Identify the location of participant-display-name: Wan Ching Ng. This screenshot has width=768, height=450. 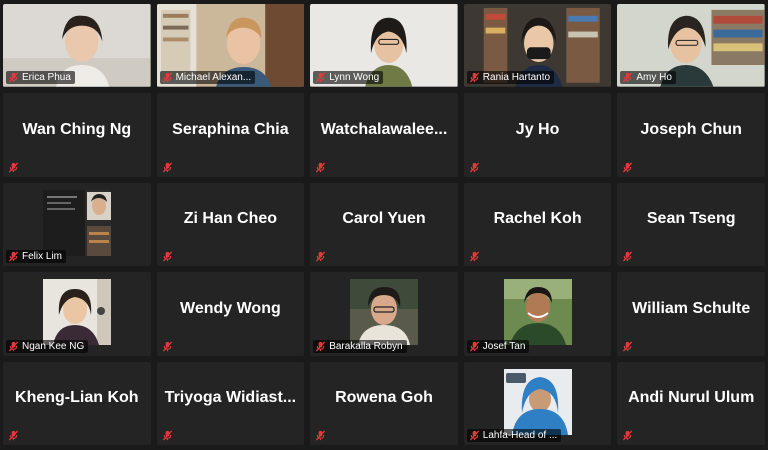
(77, 130).